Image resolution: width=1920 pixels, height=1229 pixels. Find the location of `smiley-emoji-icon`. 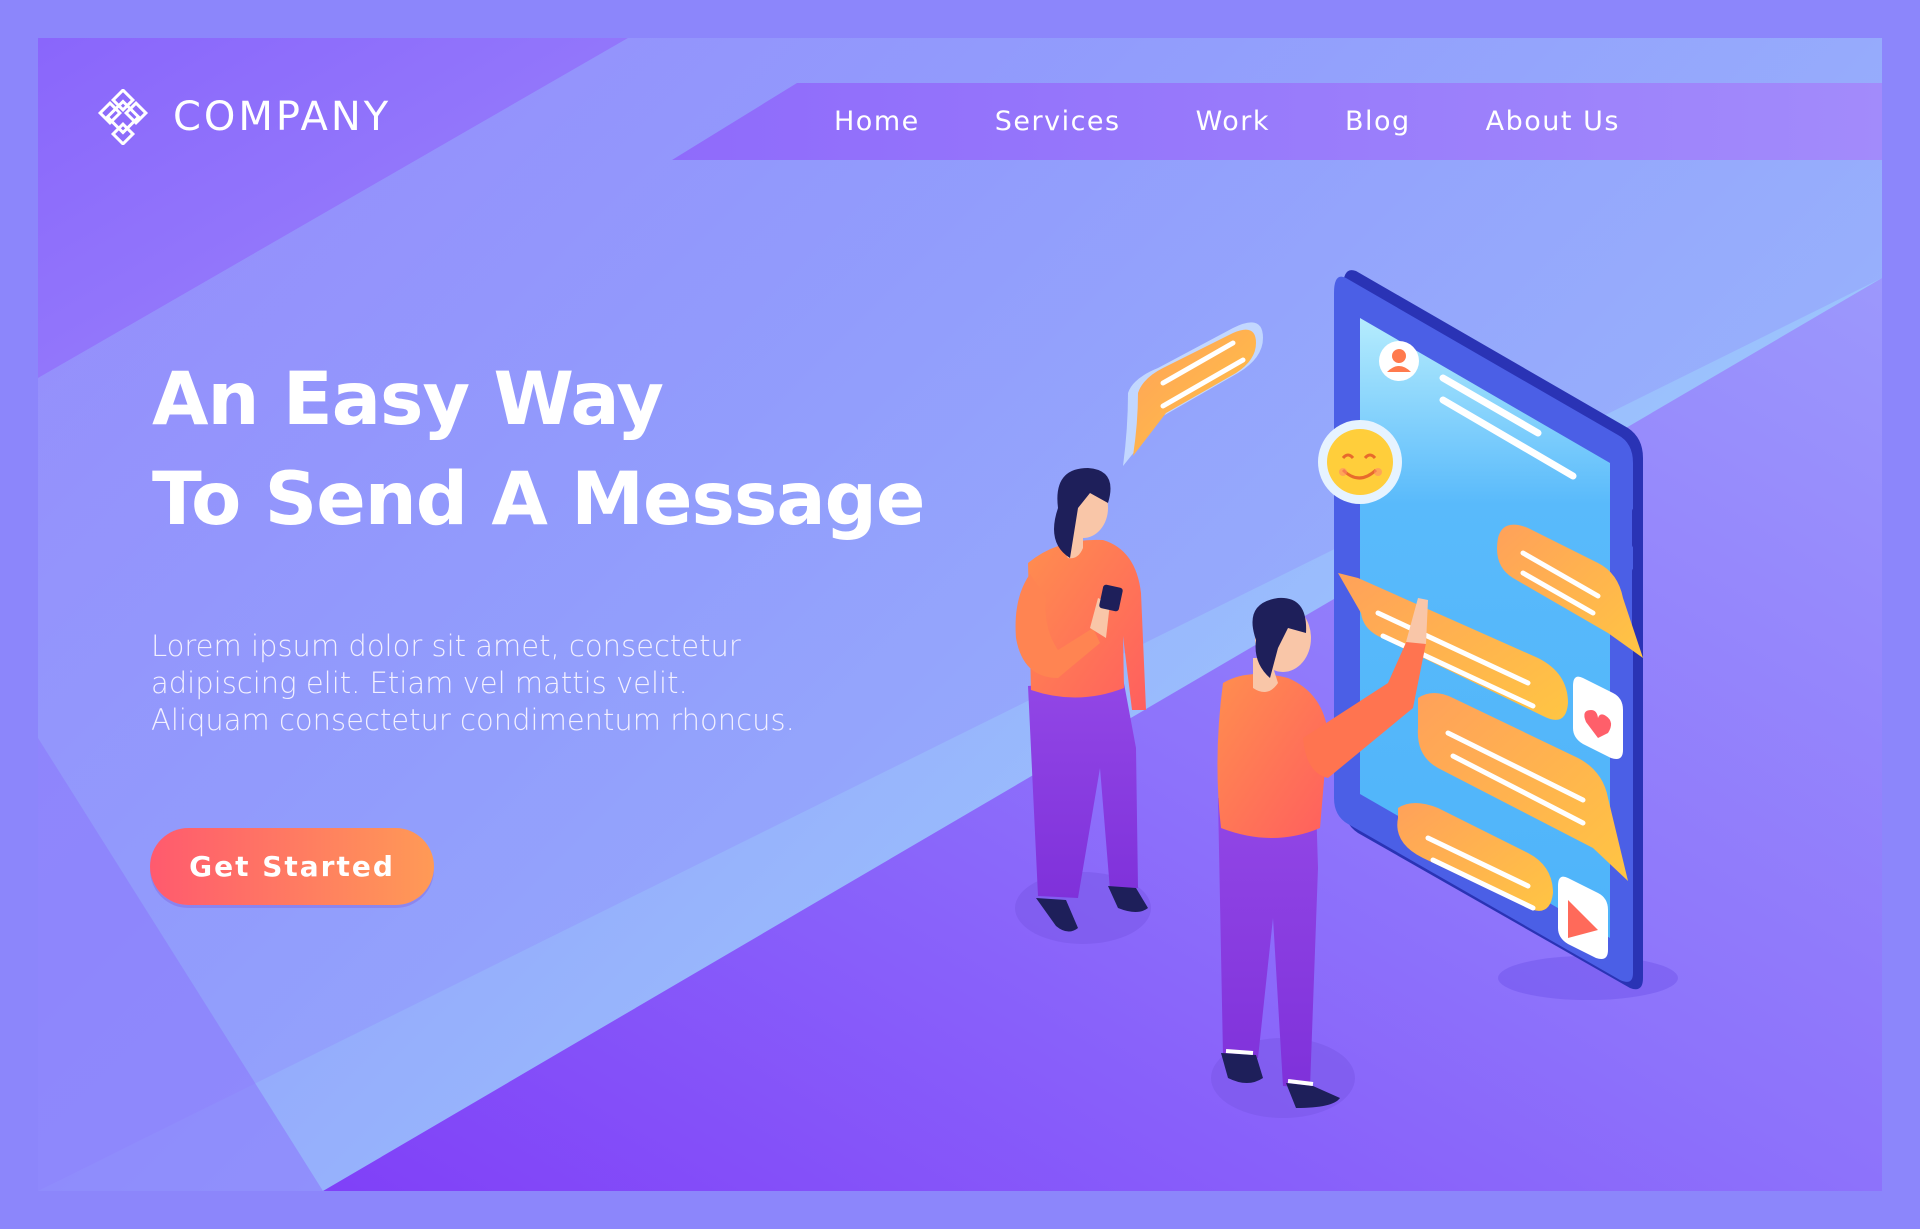

smiley-emoji-icon is located at coordinates (1360, 462).